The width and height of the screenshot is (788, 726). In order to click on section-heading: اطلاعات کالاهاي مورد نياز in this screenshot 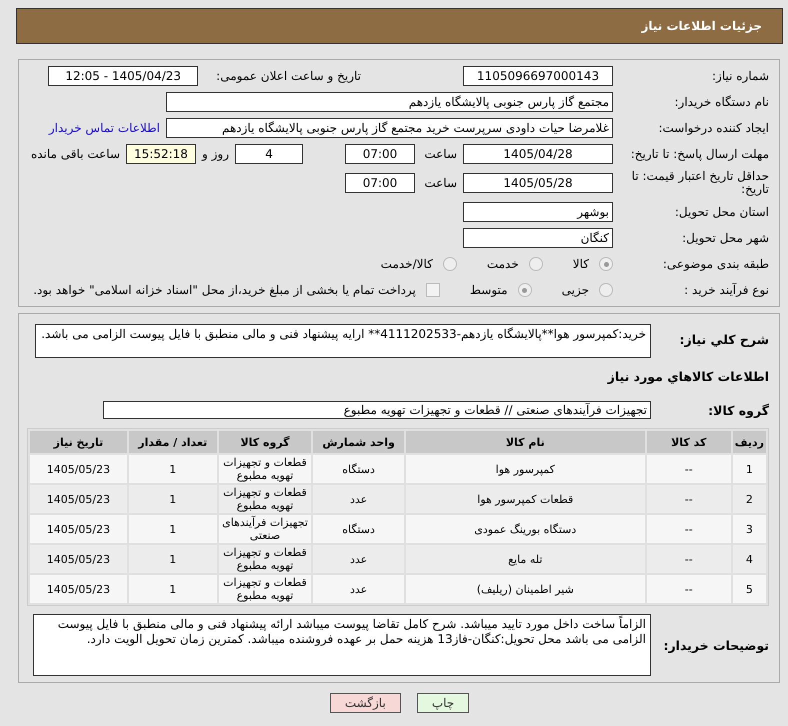, I will do `click(688, 376)`.